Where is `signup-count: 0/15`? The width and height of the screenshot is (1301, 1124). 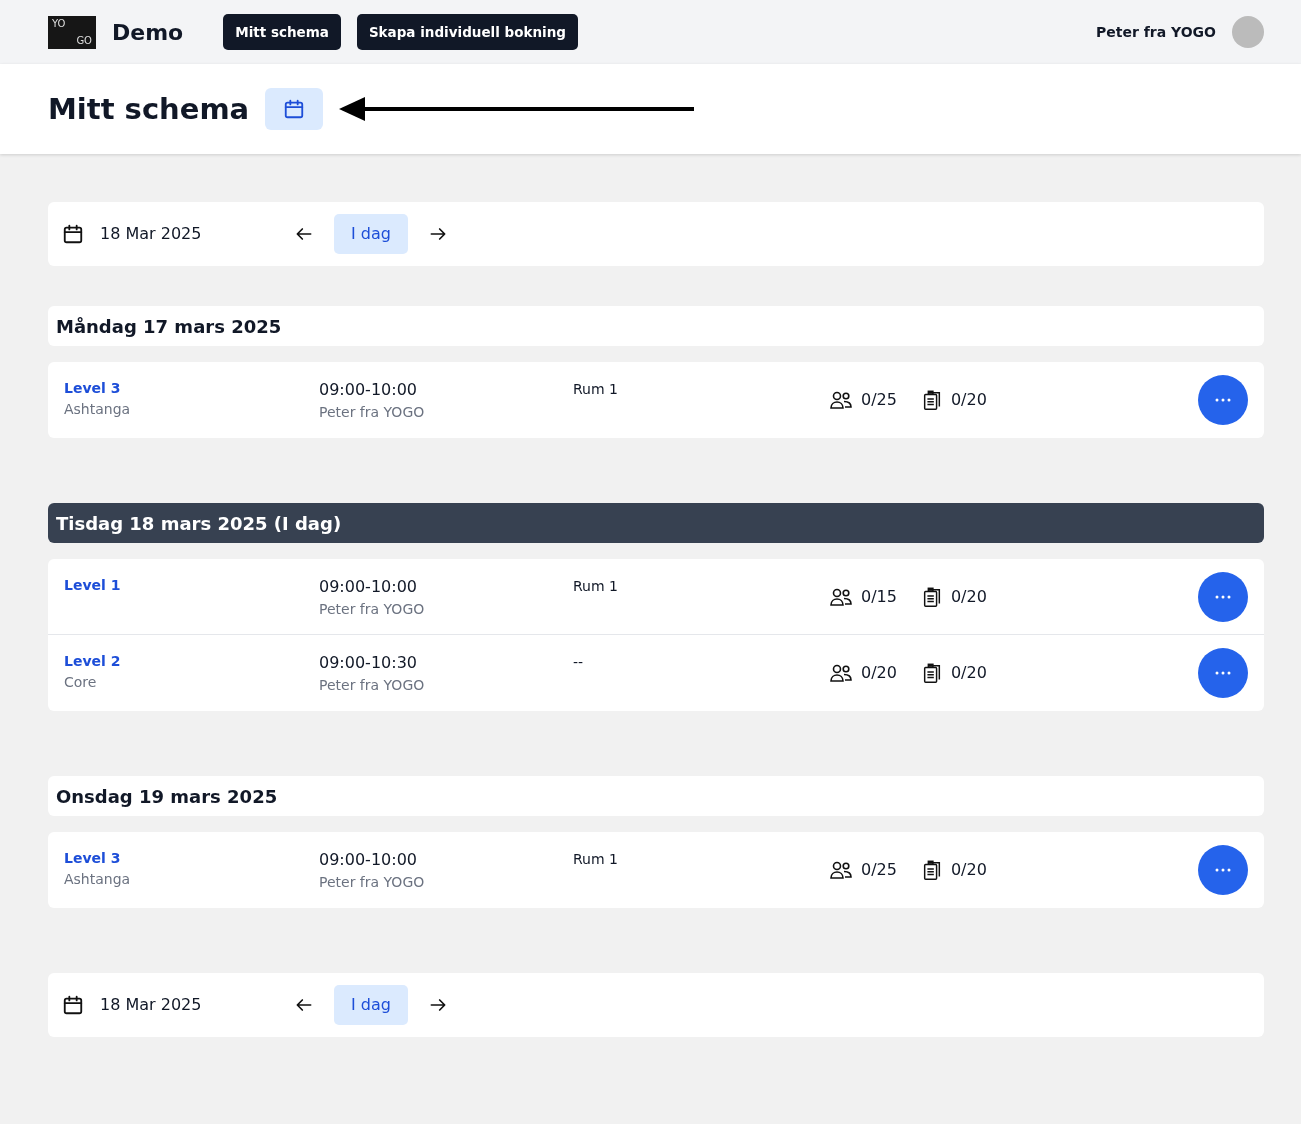 signup-count: 0/15 is located at coordinates (879, 596).